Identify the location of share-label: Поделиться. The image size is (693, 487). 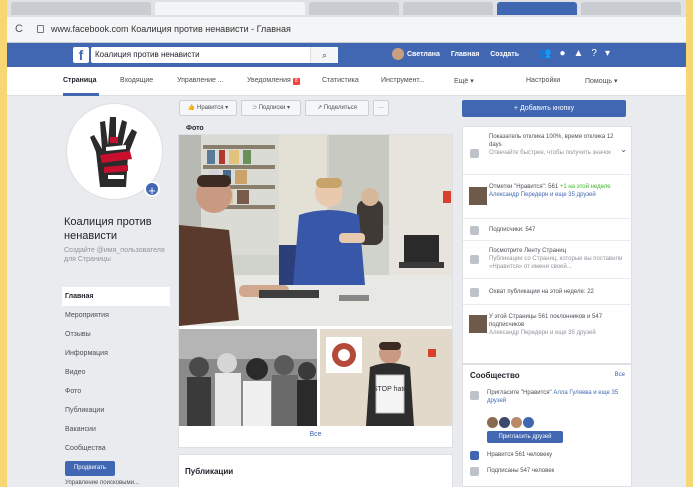
(340, 108).